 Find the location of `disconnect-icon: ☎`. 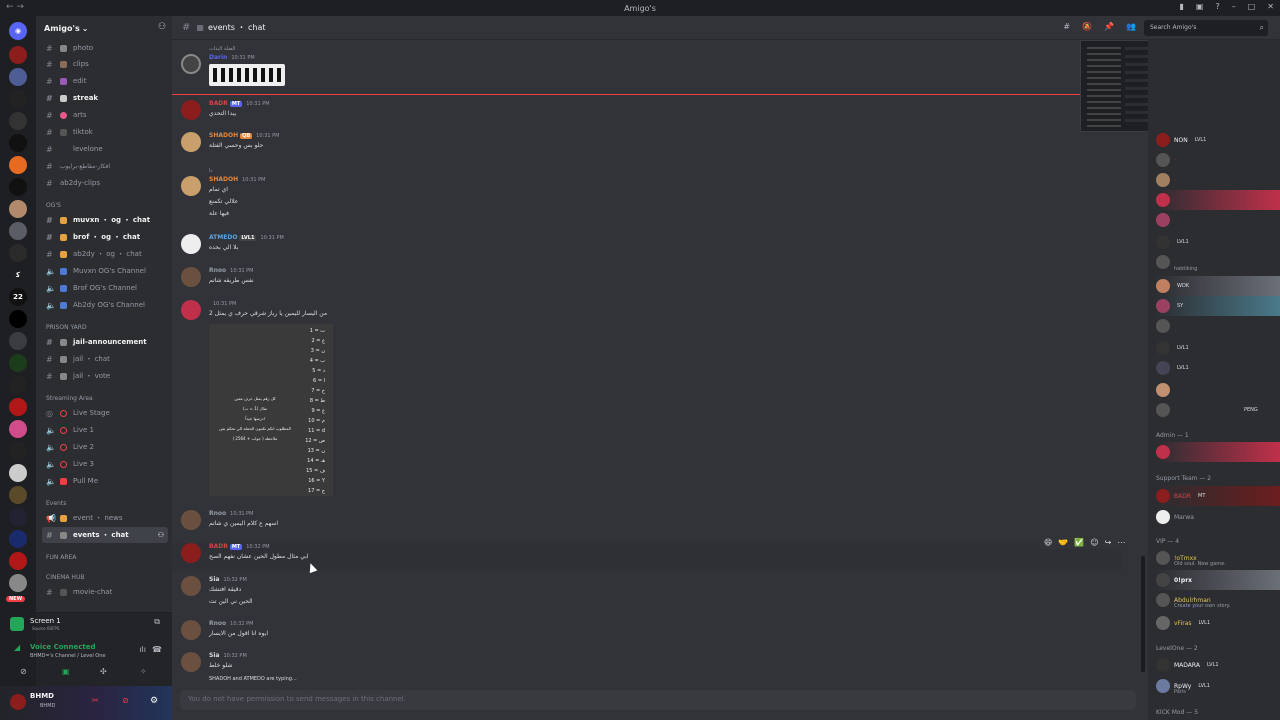

disconnect-icon: ☎ is located at coordinates (157, 649).